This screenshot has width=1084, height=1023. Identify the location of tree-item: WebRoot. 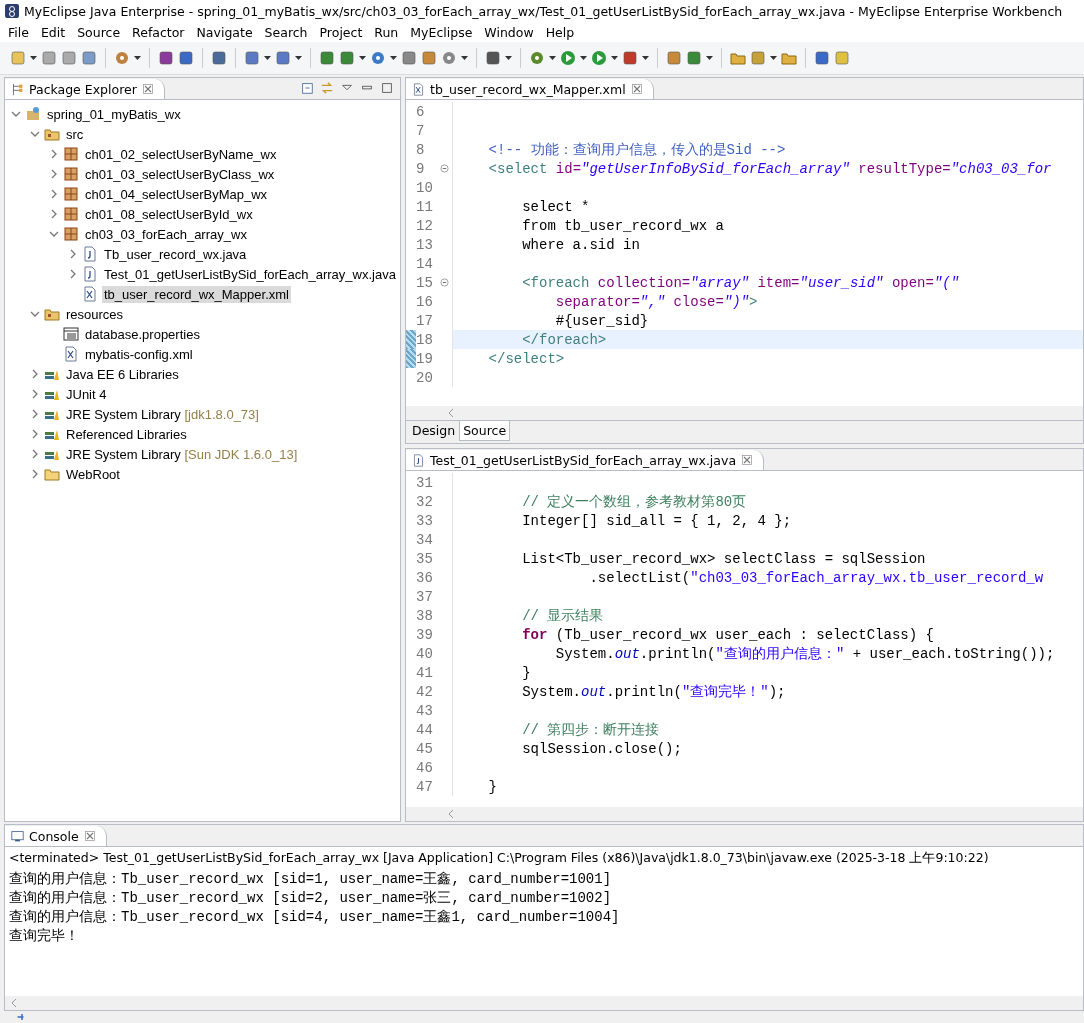
(93, 474).